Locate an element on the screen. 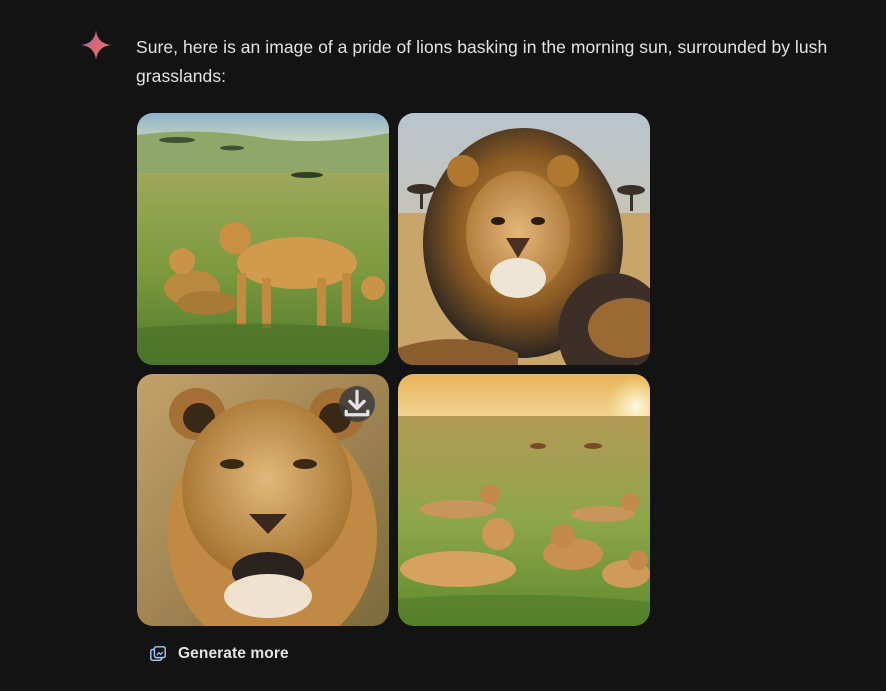 This screenshot has width=886, height=691. lion-pride-grassland-image is located at coordinates (263, 239).